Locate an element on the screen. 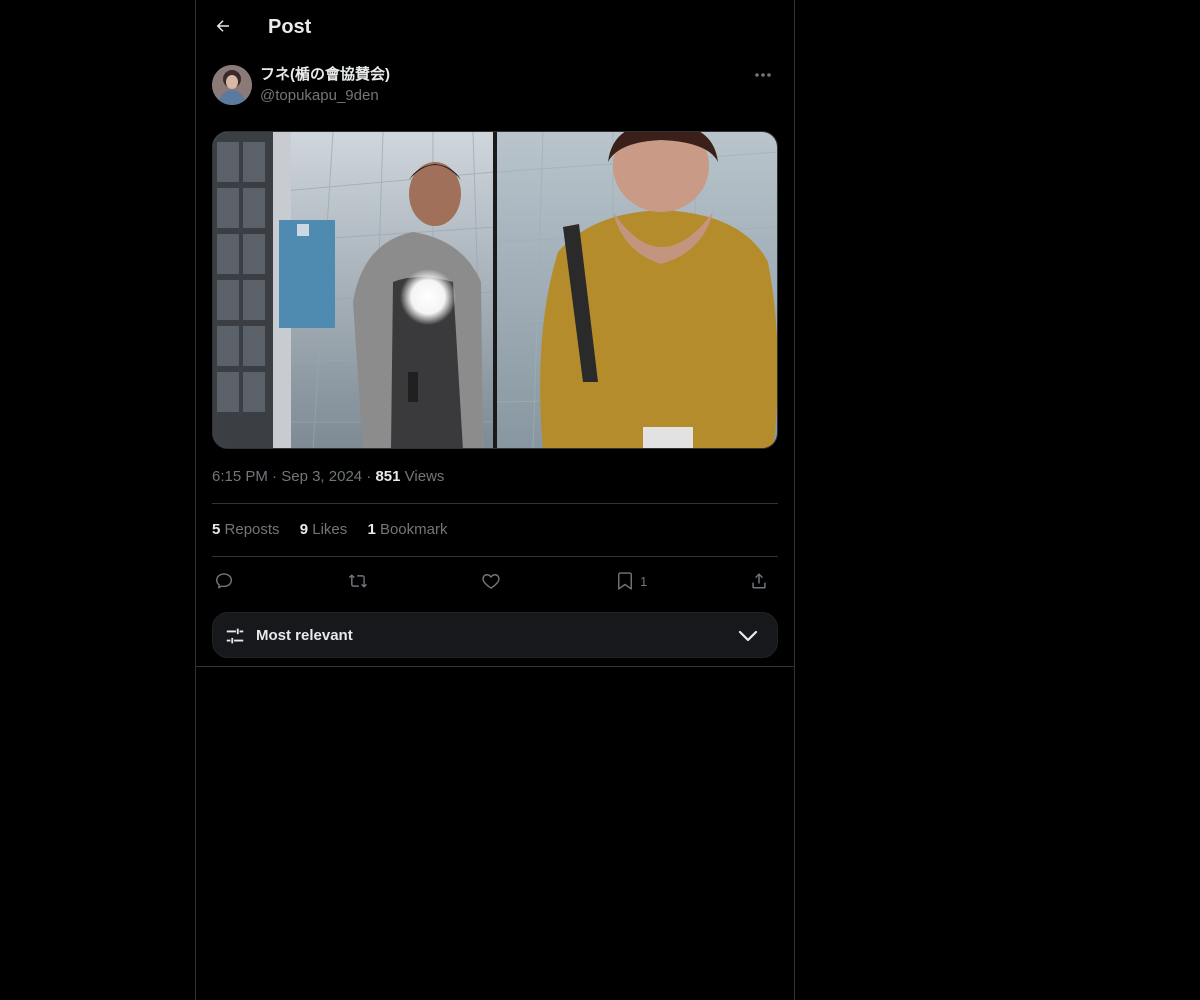  bookmarks-stat: 1 Bookmark is located at coordinates (407, 530).